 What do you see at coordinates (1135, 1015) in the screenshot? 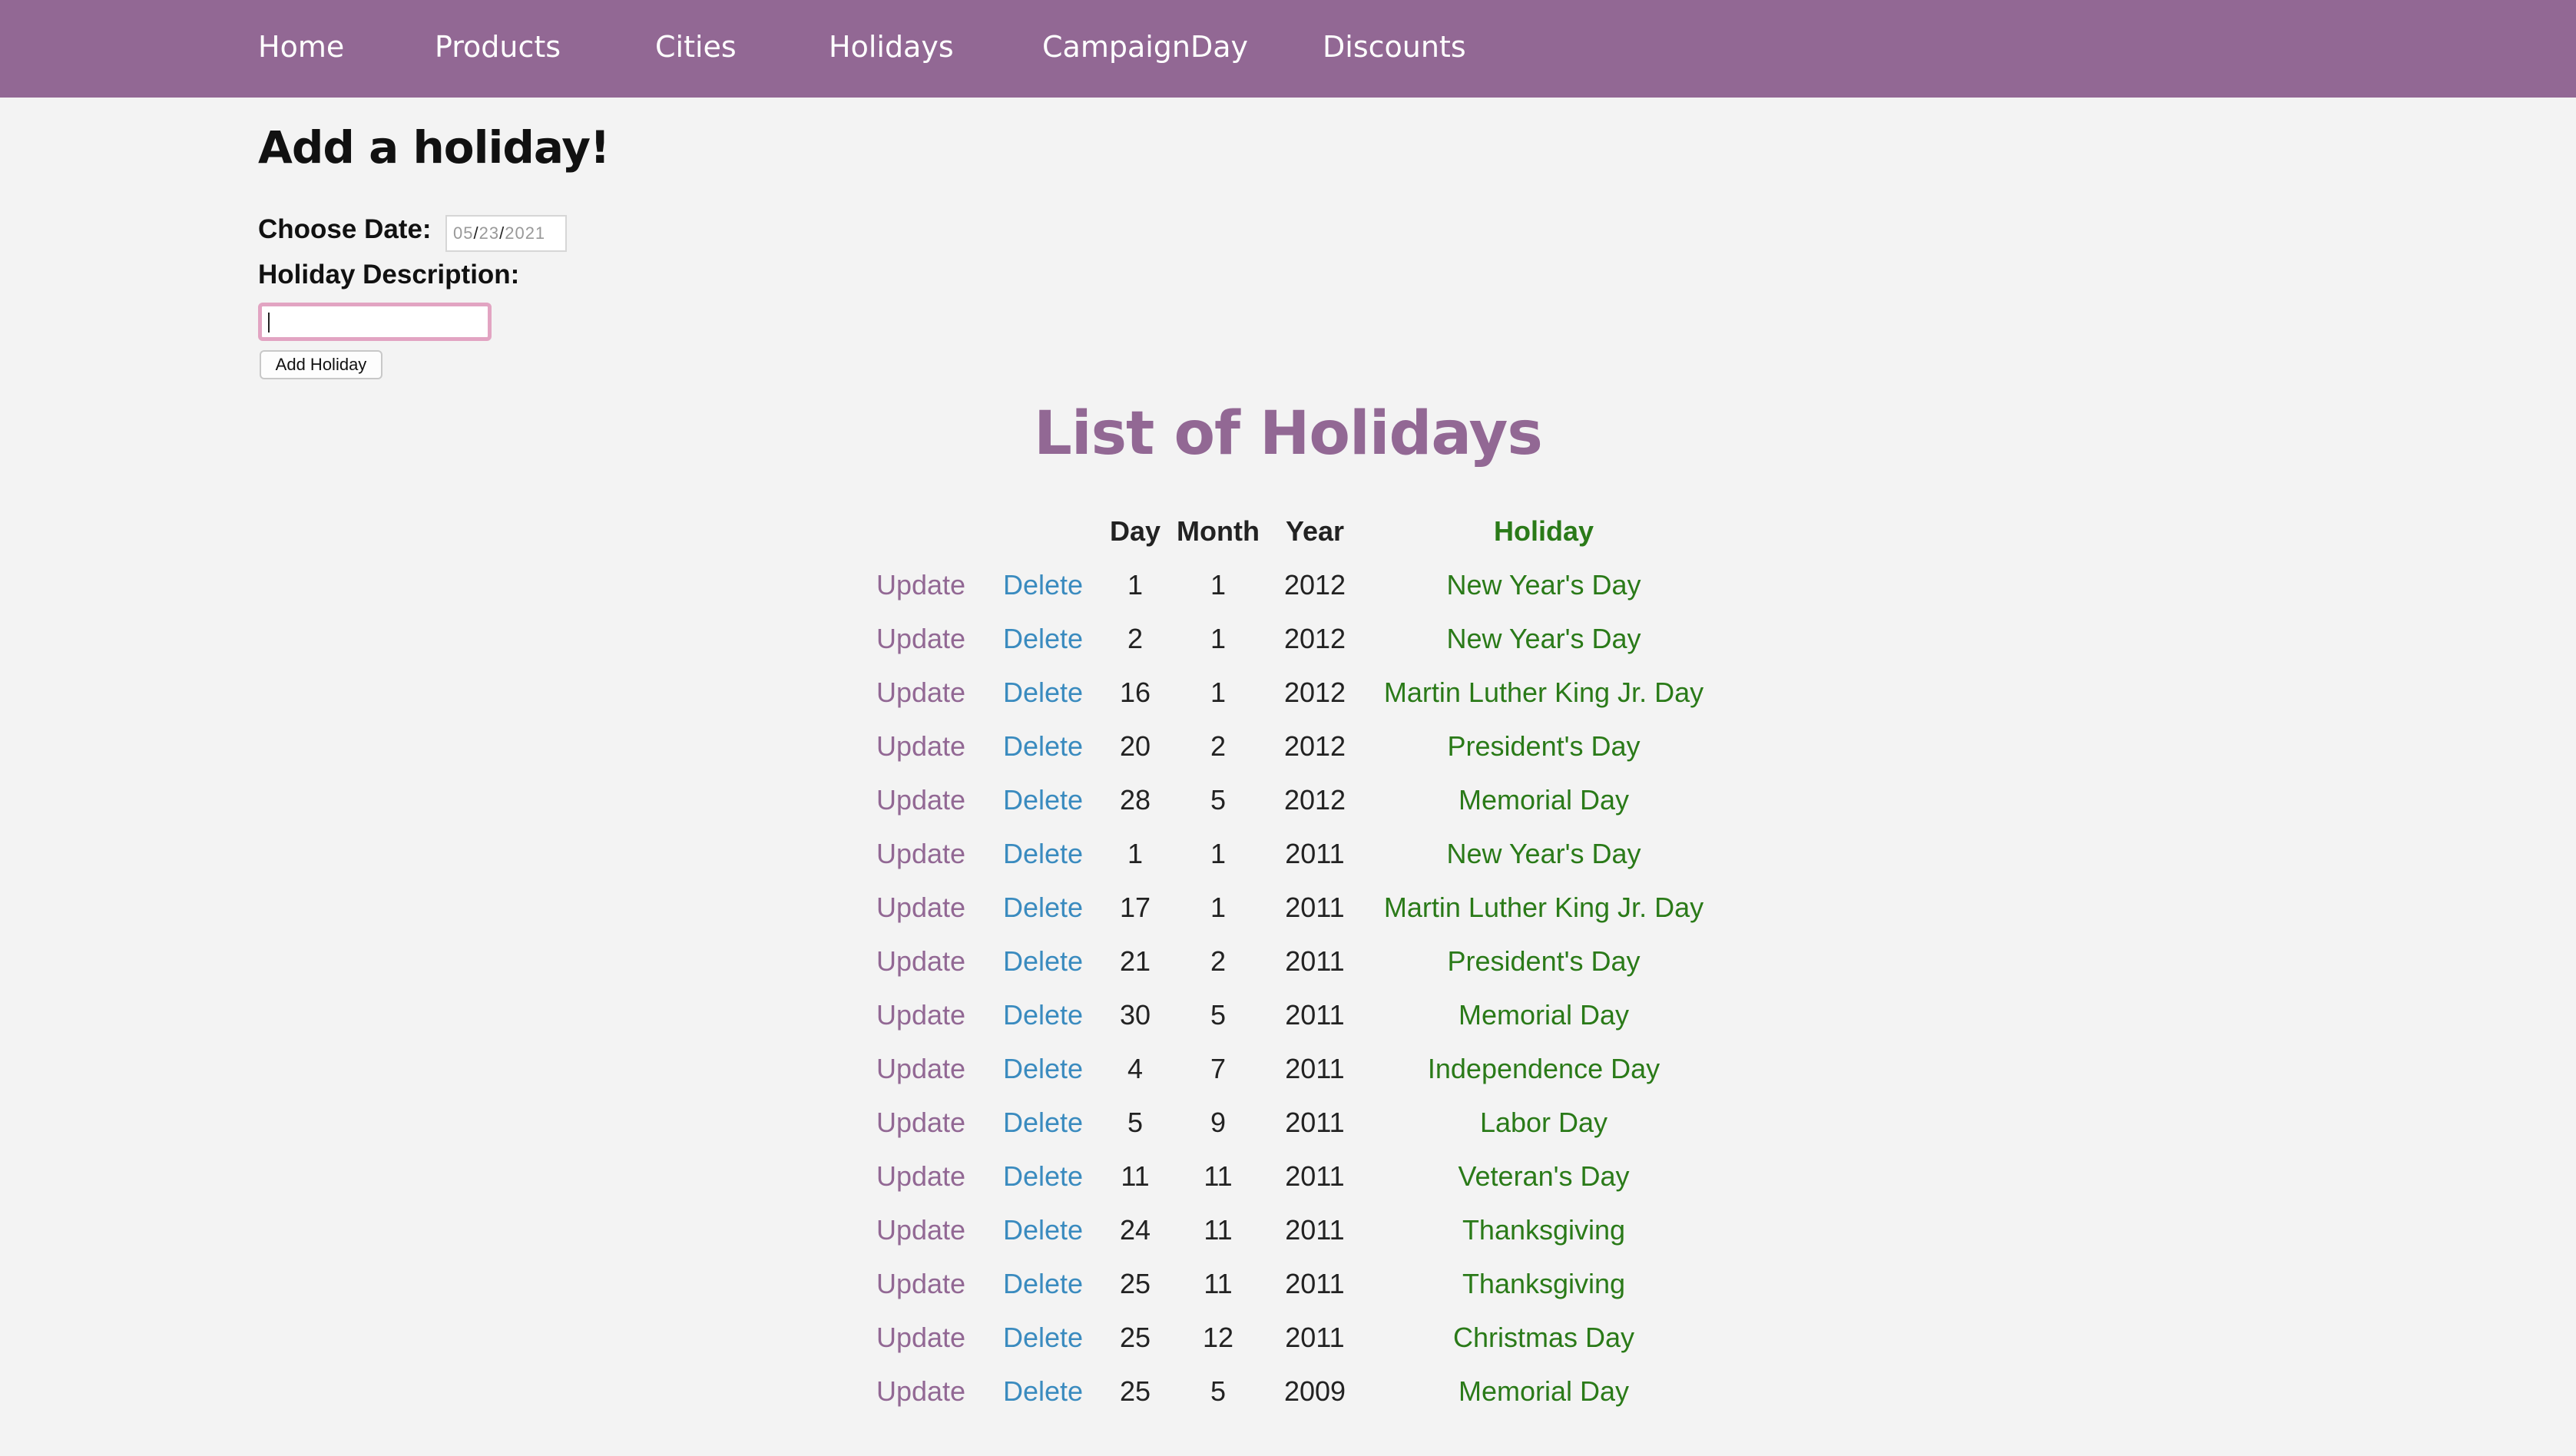
I see `cell-day: 30` at bounding box center [1135, 1015].